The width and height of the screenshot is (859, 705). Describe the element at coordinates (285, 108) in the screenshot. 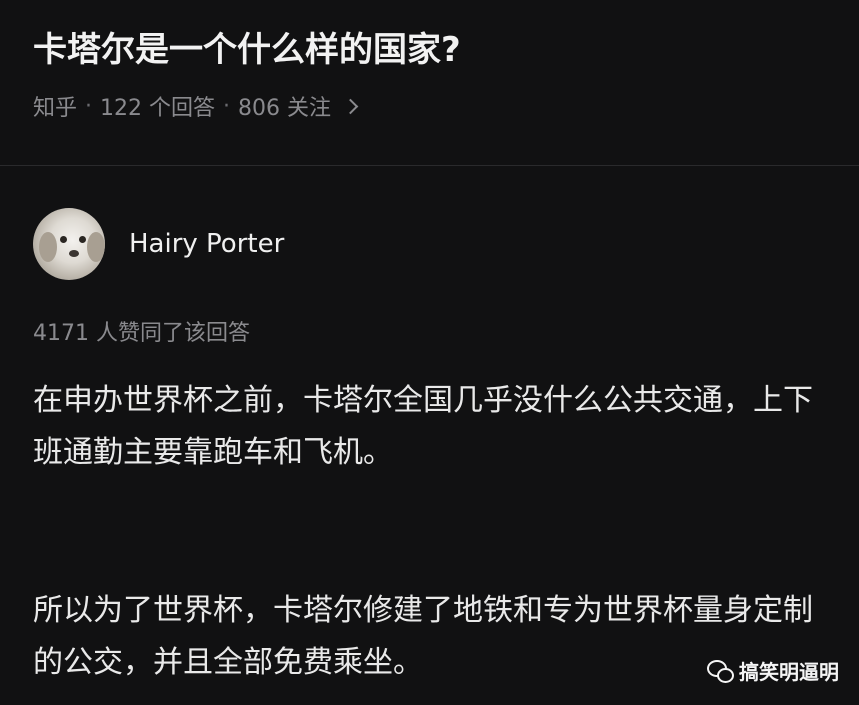

I see `follower-count: 806 关注` at that location.